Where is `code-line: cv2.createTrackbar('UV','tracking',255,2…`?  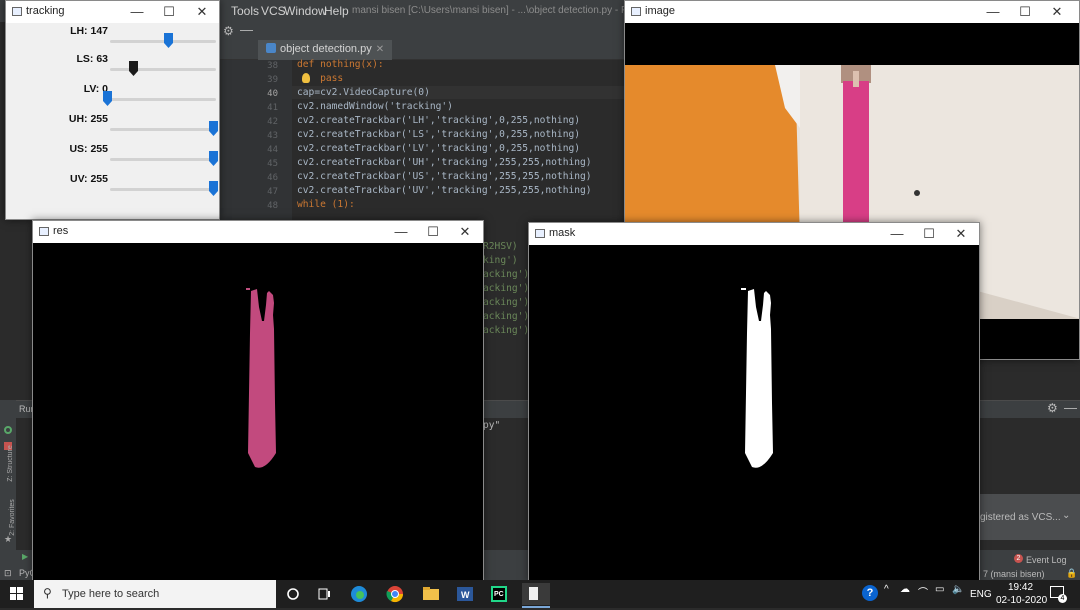 code-line: cv2.createTrackbar('UV','tracking',255,2… is located at coordinates (444, 190).